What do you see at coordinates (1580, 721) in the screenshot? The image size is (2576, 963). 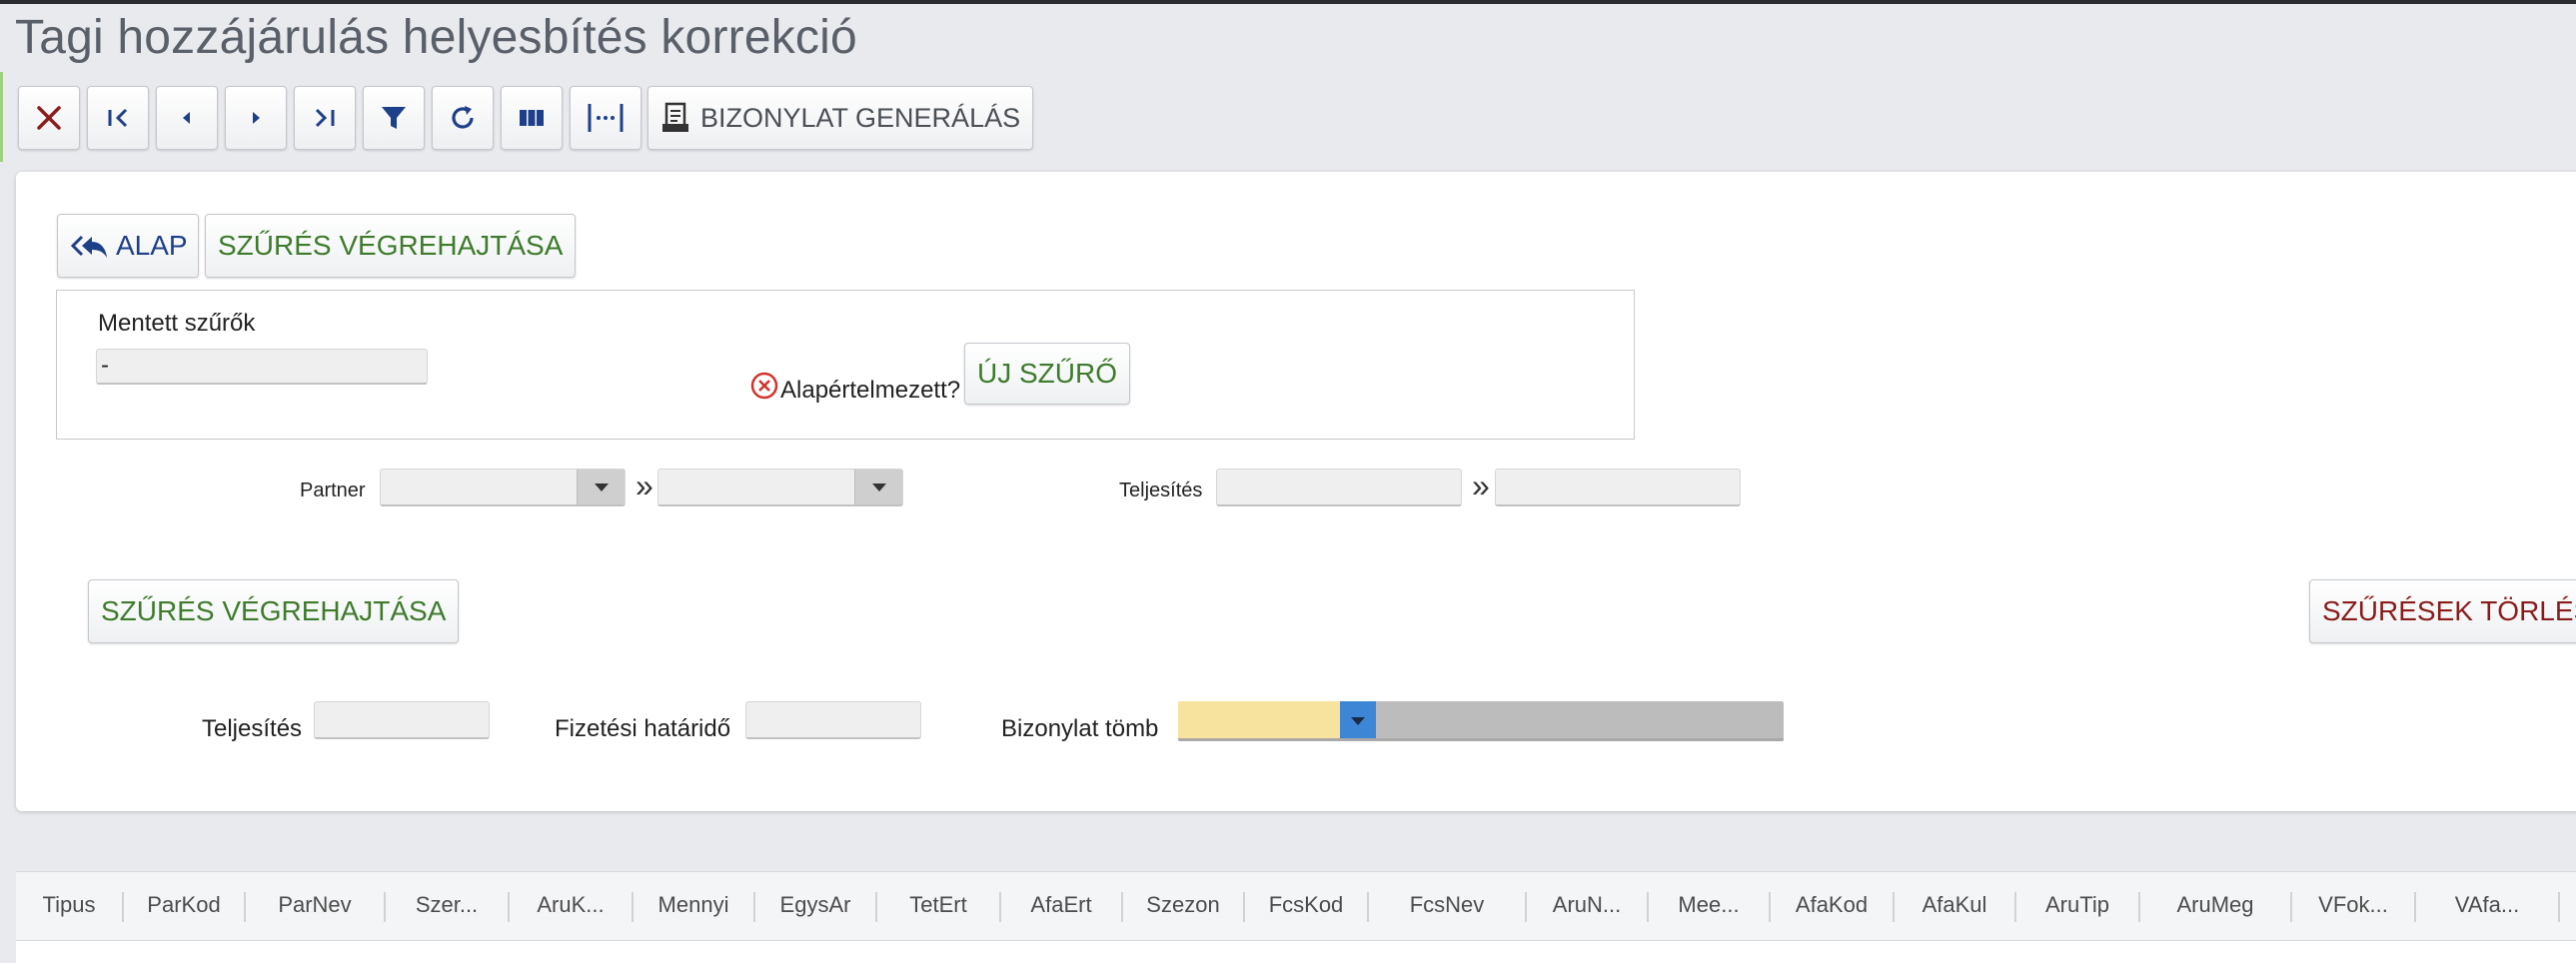 I see `bizonylat-tomb-description` at bounding box center [1580, 721].